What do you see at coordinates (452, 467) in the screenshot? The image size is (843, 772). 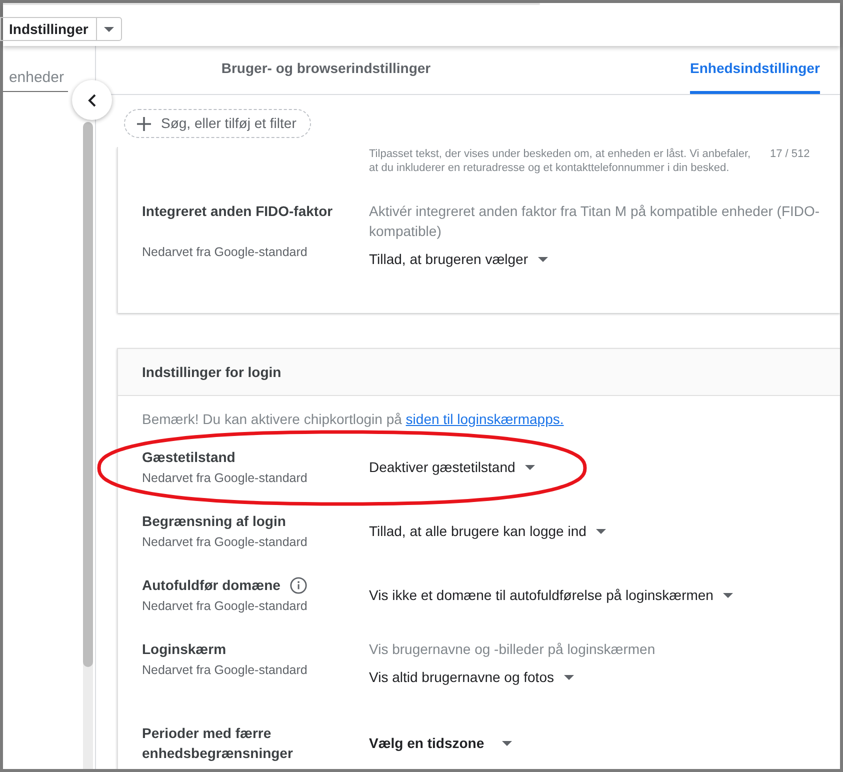 I see `select-dropdown: Deaktiver gæstetilstand` at bounding box center [452, 467].